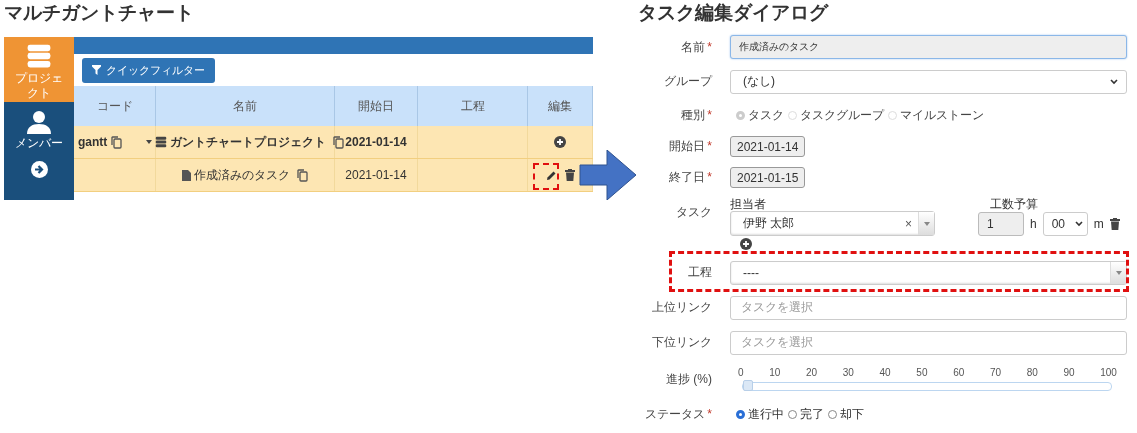 The image size is (1137, 433). Describe the element at coordinates (693, 114) in the screenshot. I see `field-label: 種別` at that location.